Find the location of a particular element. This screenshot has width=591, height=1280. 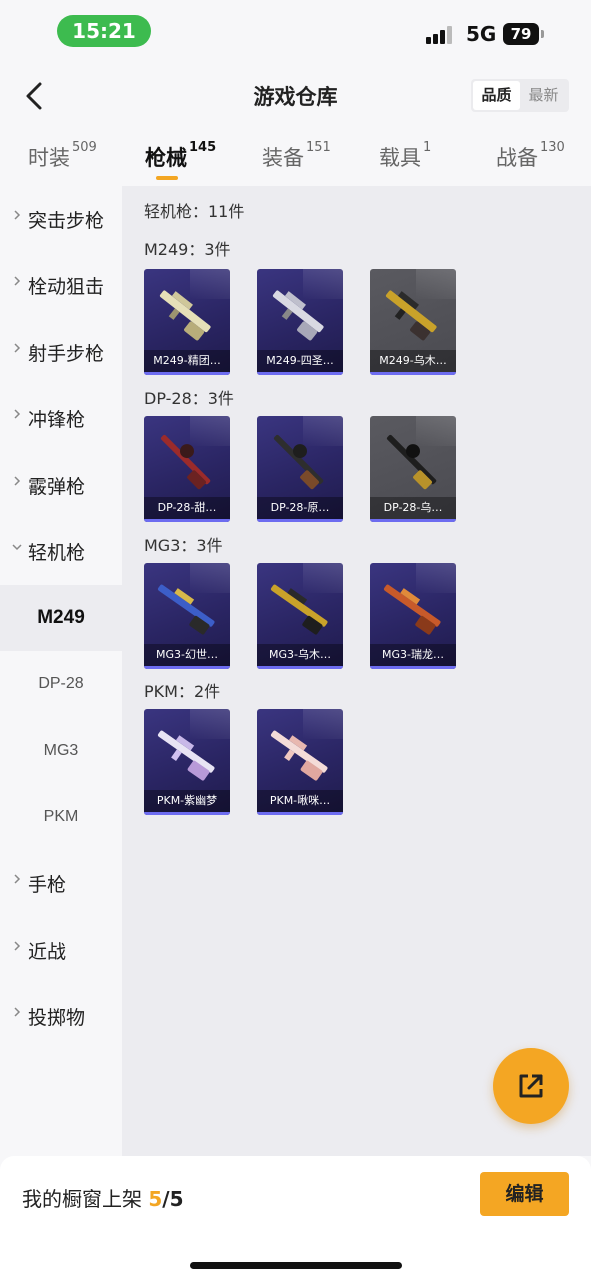

battery-tip is located at coordinates (542, 34).